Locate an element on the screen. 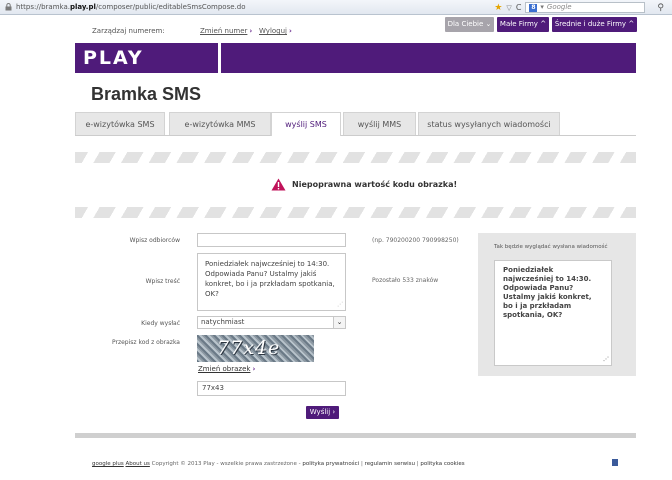  send-label: Wyślij is located at coordinates (320, 412).